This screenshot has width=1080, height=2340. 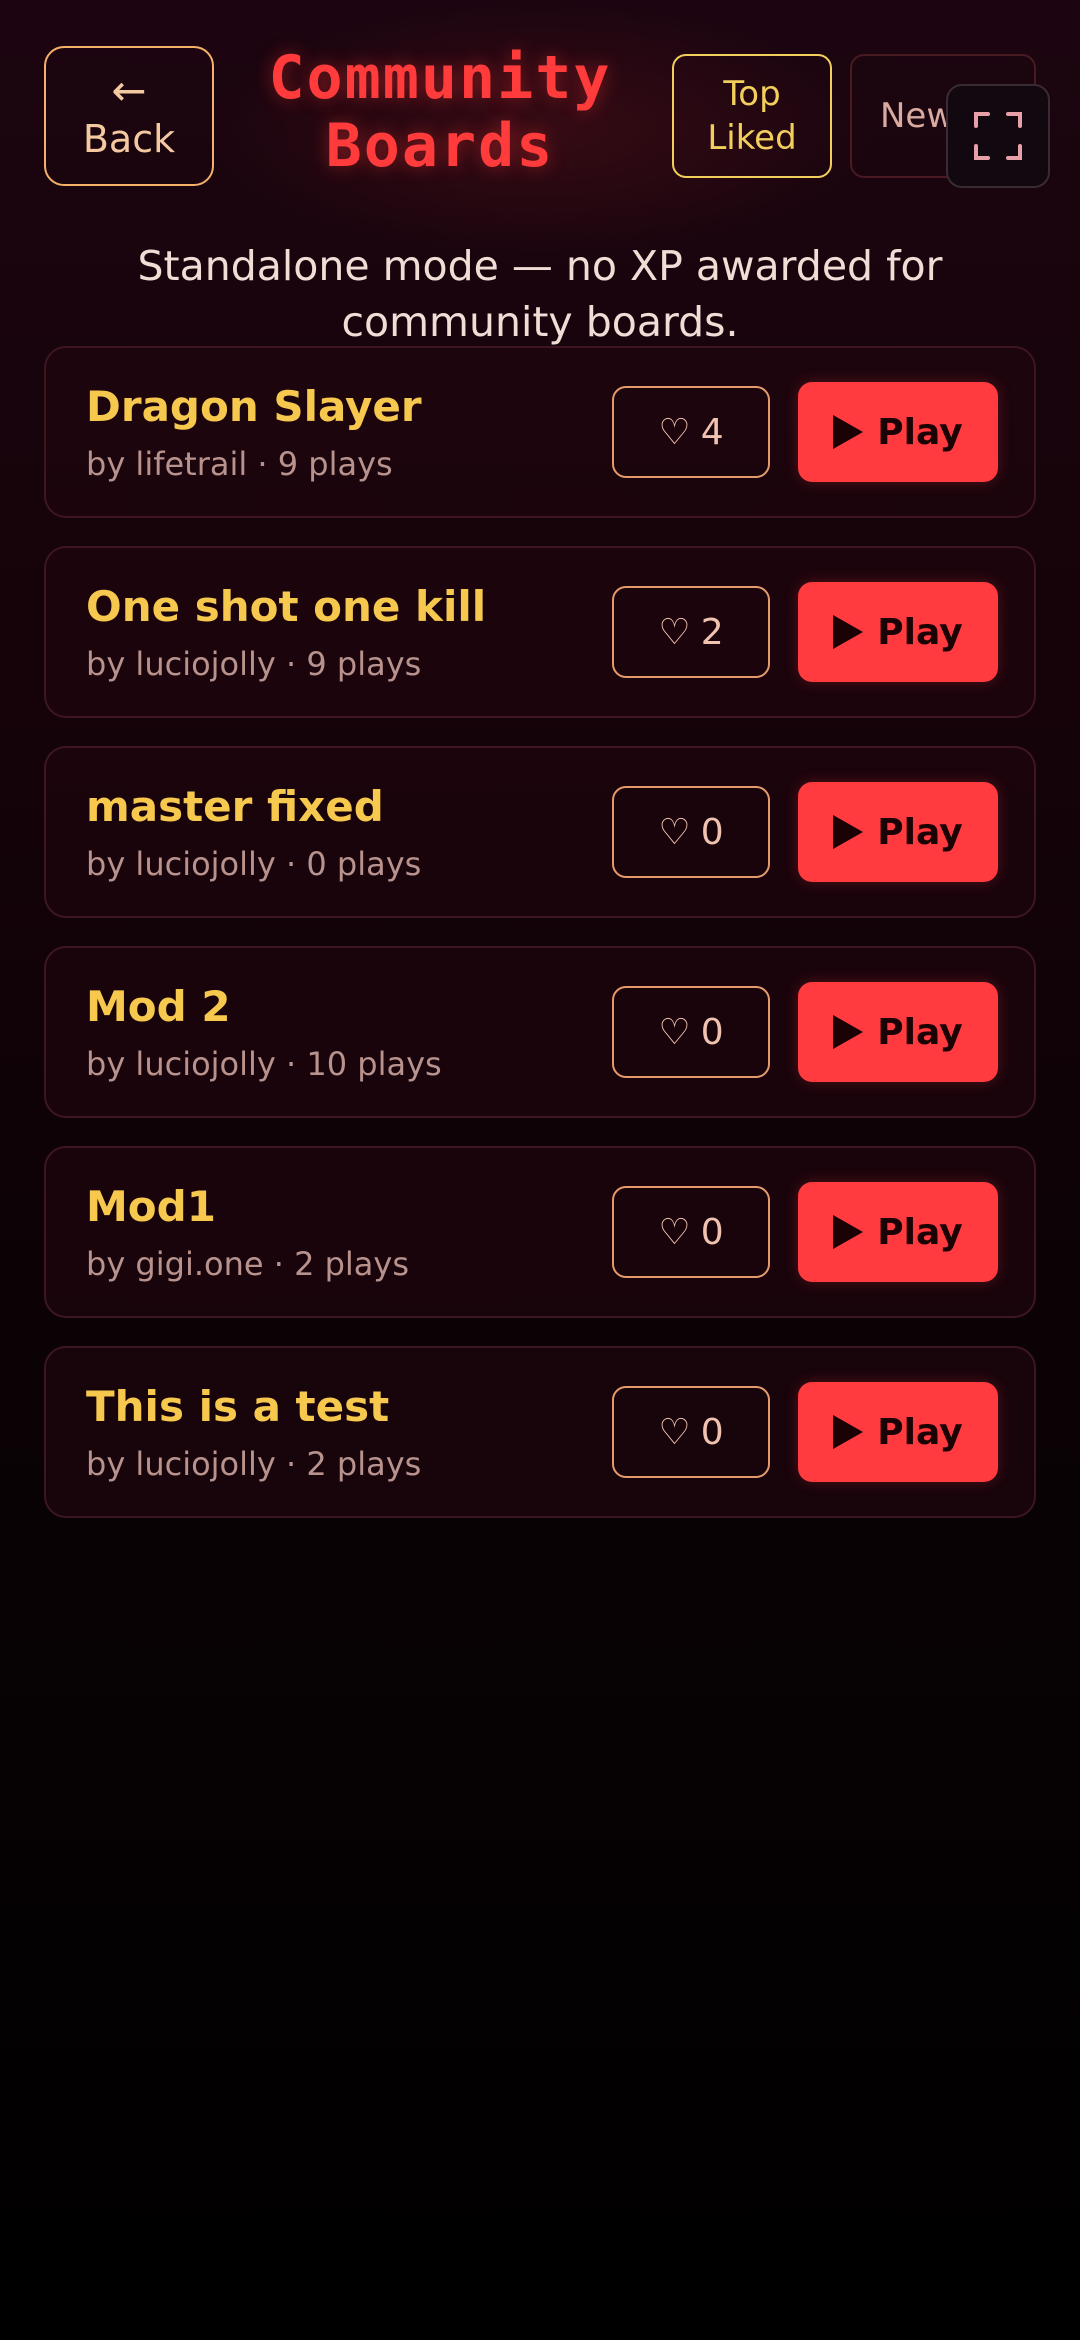 What do you see at coordinates (752, 93) in the screenshot?
I see `tab-top-liked-label-line1: Top` at bounding box center [752, 93].